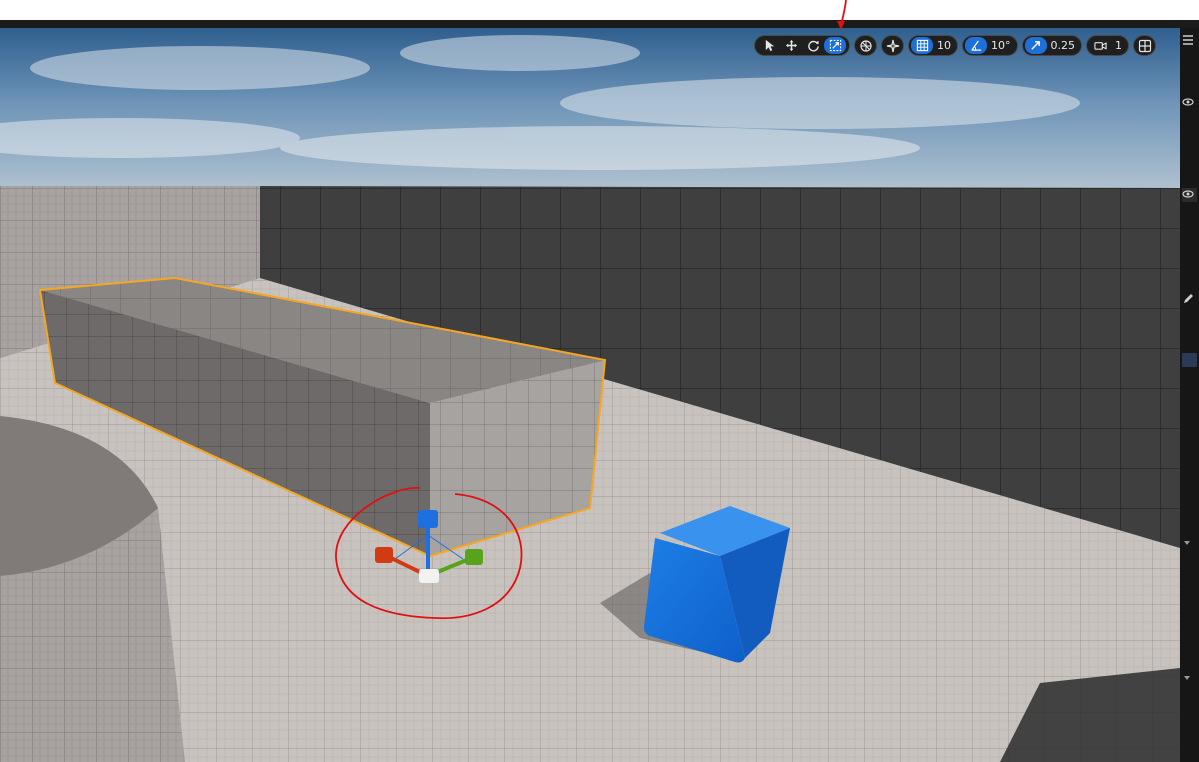  What do you see at coordinates (769, 45) in the screenshot?
I see `select-icon` at bounding box center [769, 45].